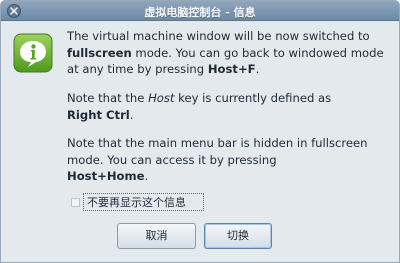 Image resolution: width=400 pixels, height=263 pixels. What do you see at coordinates (99, 52) in the screenshot?
I see `message-emphasis: fullscreen` at bounding box center [99, 52].